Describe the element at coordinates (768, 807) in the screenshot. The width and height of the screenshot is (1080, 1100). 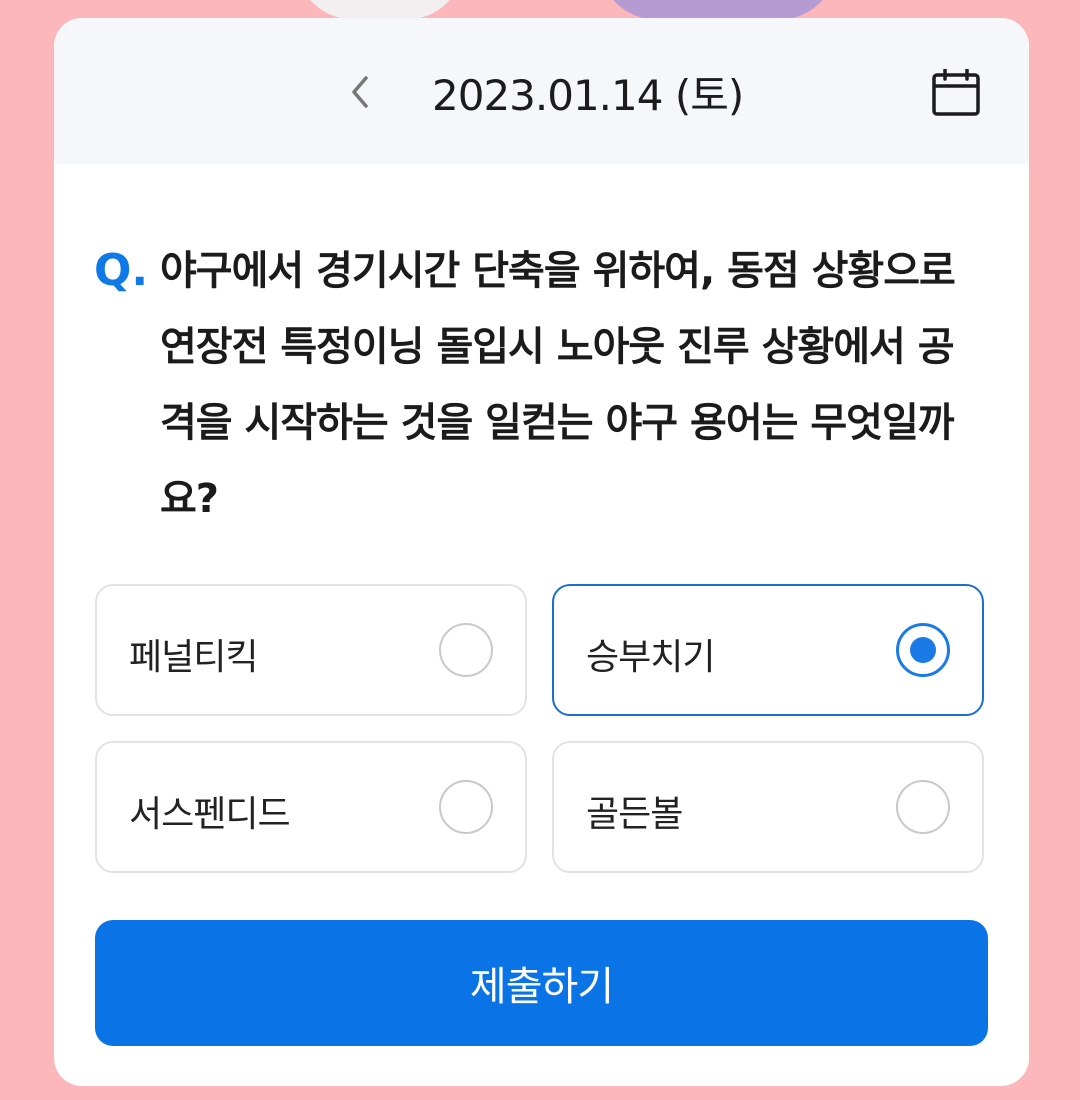
I see `option-4: 골든볼` at that location.